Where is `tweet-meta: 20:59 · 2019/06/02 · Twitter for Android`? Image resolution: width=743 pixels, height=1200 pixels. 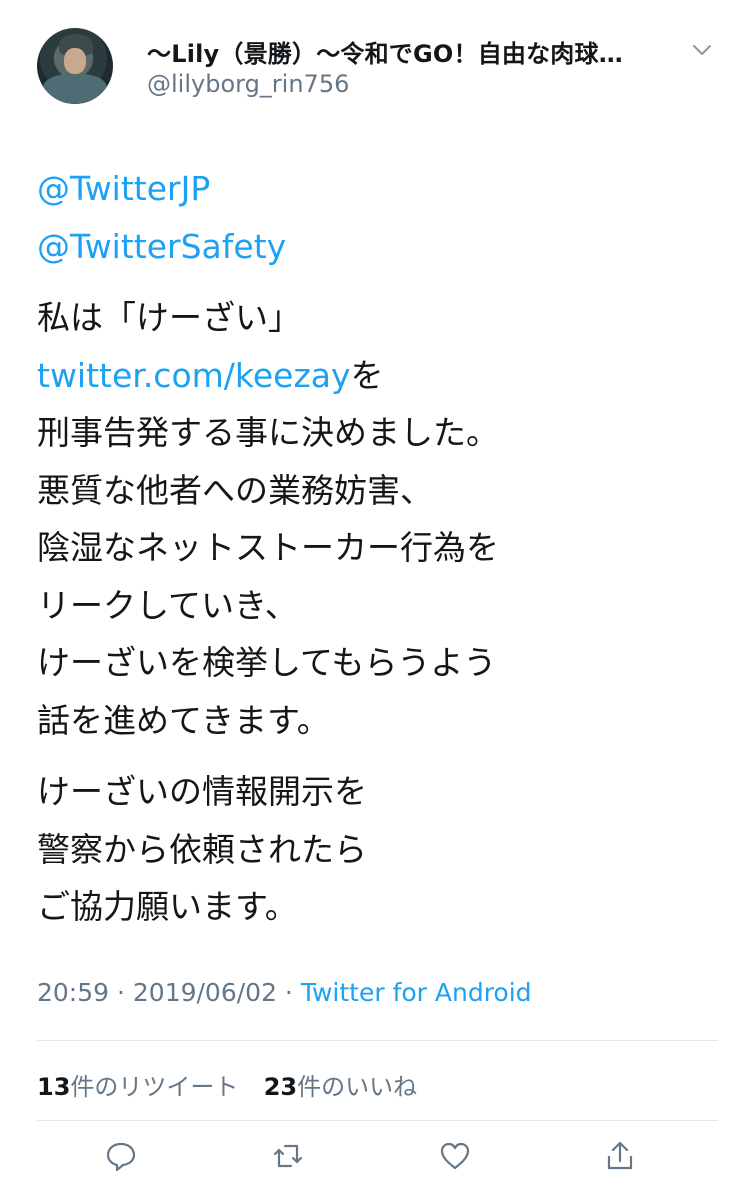 tweet-meta: 20:59 · 2019/06/02 · Twitter for Android is located at coordinates (284, 992).